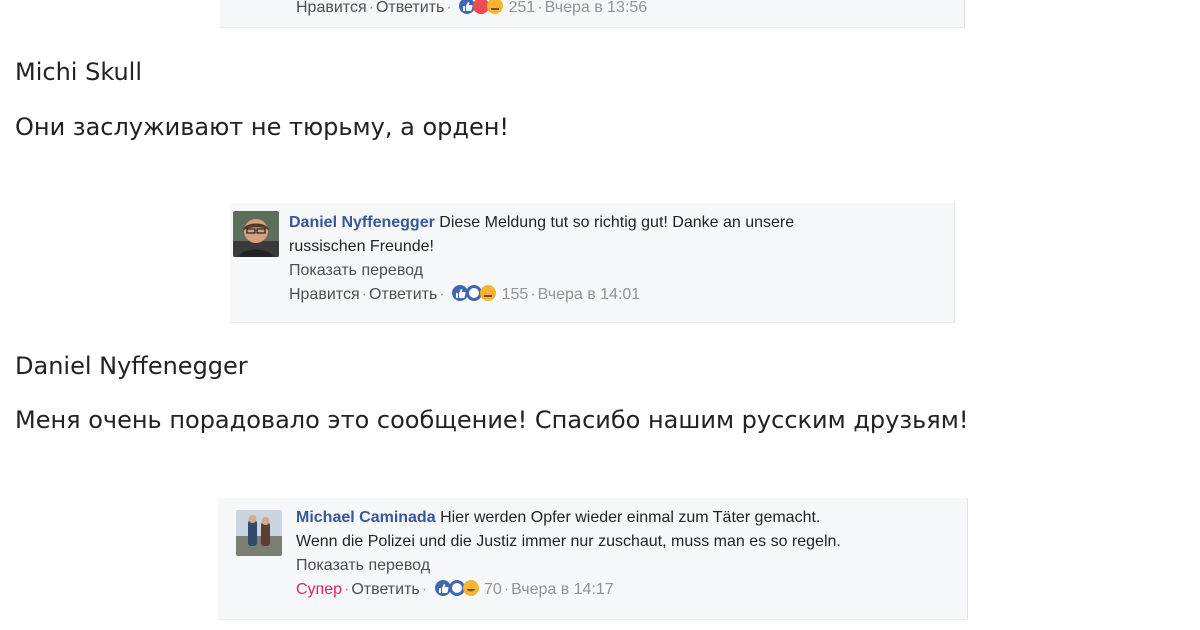 Image resolution: width=1200 pixels, height=630 pixels. I want to click on comment-text-continued: russischen Freunde!, so click(361, 246).